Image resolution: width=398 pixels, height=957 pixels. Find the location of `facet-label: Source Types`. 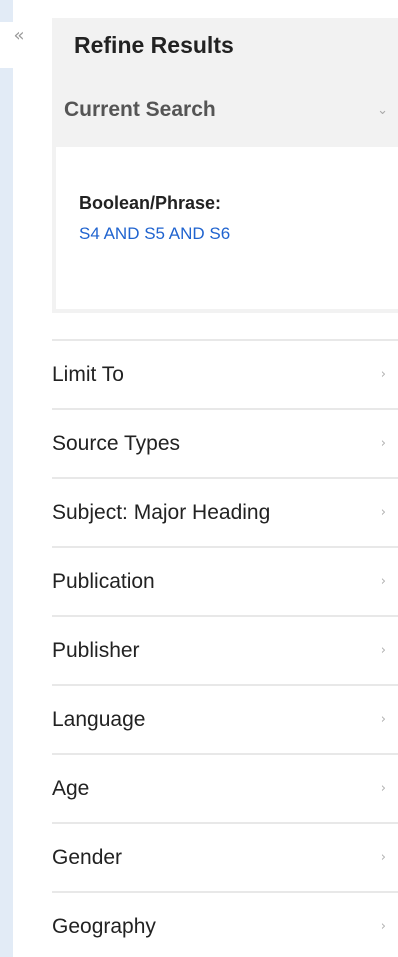

facet-label: Source Types is located at coordinates (116, 443).